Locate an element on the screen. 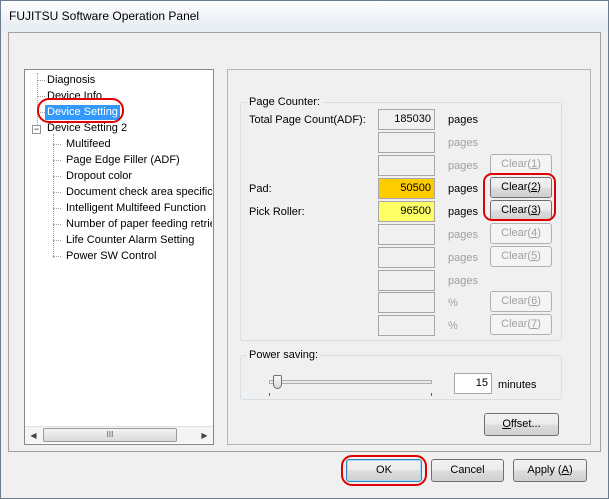  clear-5-label: Clear( is located at coordinates (516, 256).